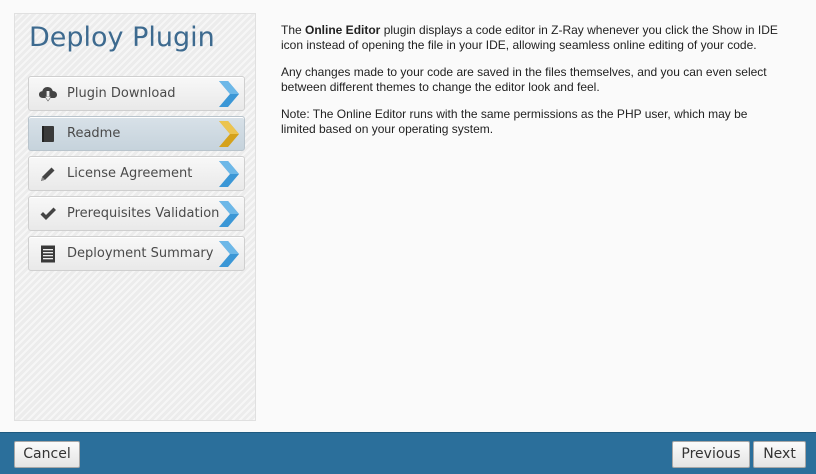 This screenshot has height=474, width=816. I want to click on step-readme: Readme, so click(136, 133).